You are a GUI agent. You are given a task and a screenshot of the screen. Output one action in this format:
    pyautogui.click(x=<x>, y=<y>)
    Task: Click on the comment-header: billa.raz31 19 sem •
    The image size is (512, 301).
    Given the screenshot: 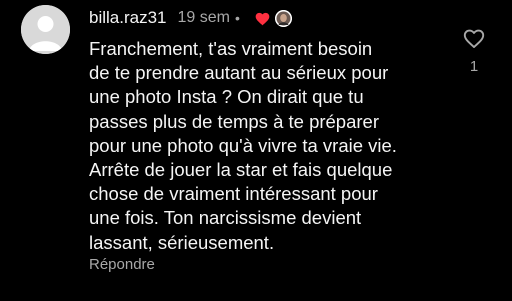 What is the action you would take?
    pyautogui.click(x=190, y=18)
    